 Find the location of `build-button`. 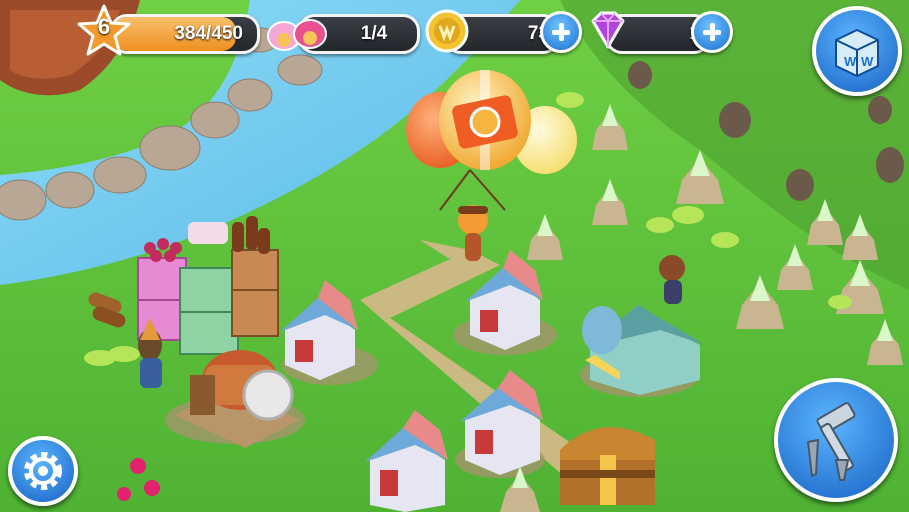

build-button is located at coordinates (836, 440).